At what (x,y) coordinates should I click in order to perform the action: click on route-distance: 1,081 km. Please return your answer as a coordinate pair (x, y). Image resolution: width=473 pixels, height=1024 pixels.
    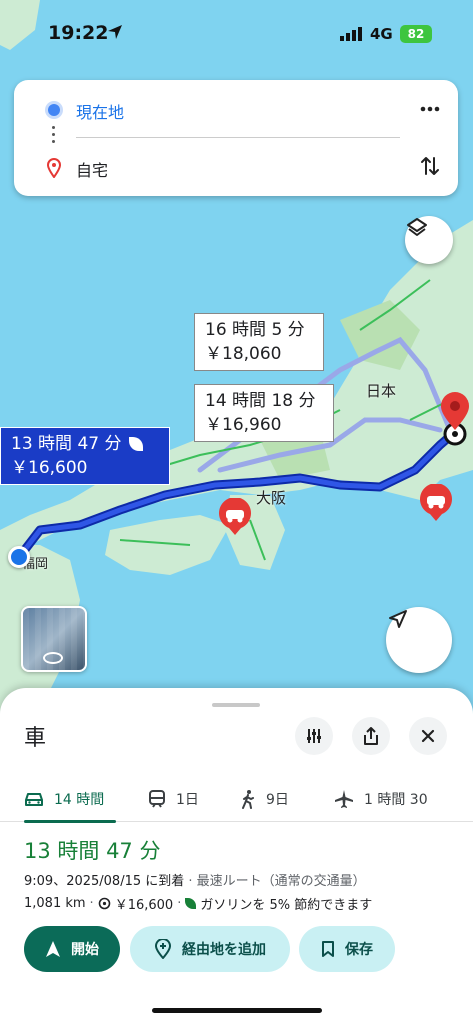
    Looking at the image, I should click on (55, 903).